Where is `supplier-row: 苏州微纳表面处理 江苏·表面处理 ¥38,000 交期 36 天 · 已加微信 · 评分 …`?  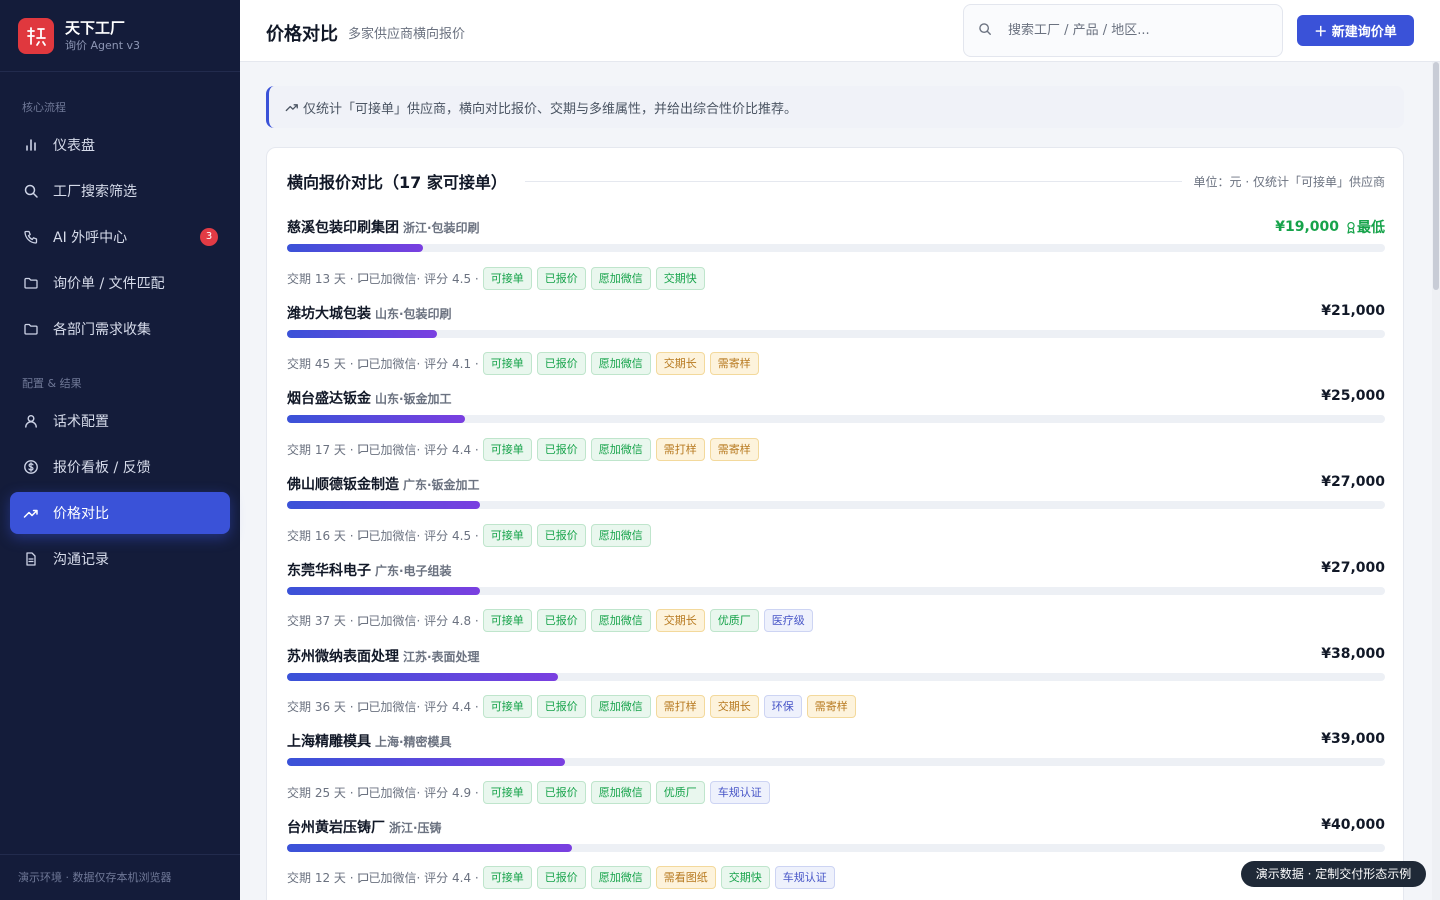
supplier-row: 苏州微纳表面处理 江苏·表面处理 ¥38,000 交期 36 天 · 已加微信 · 评分 … is located at coordinates (836, 688).